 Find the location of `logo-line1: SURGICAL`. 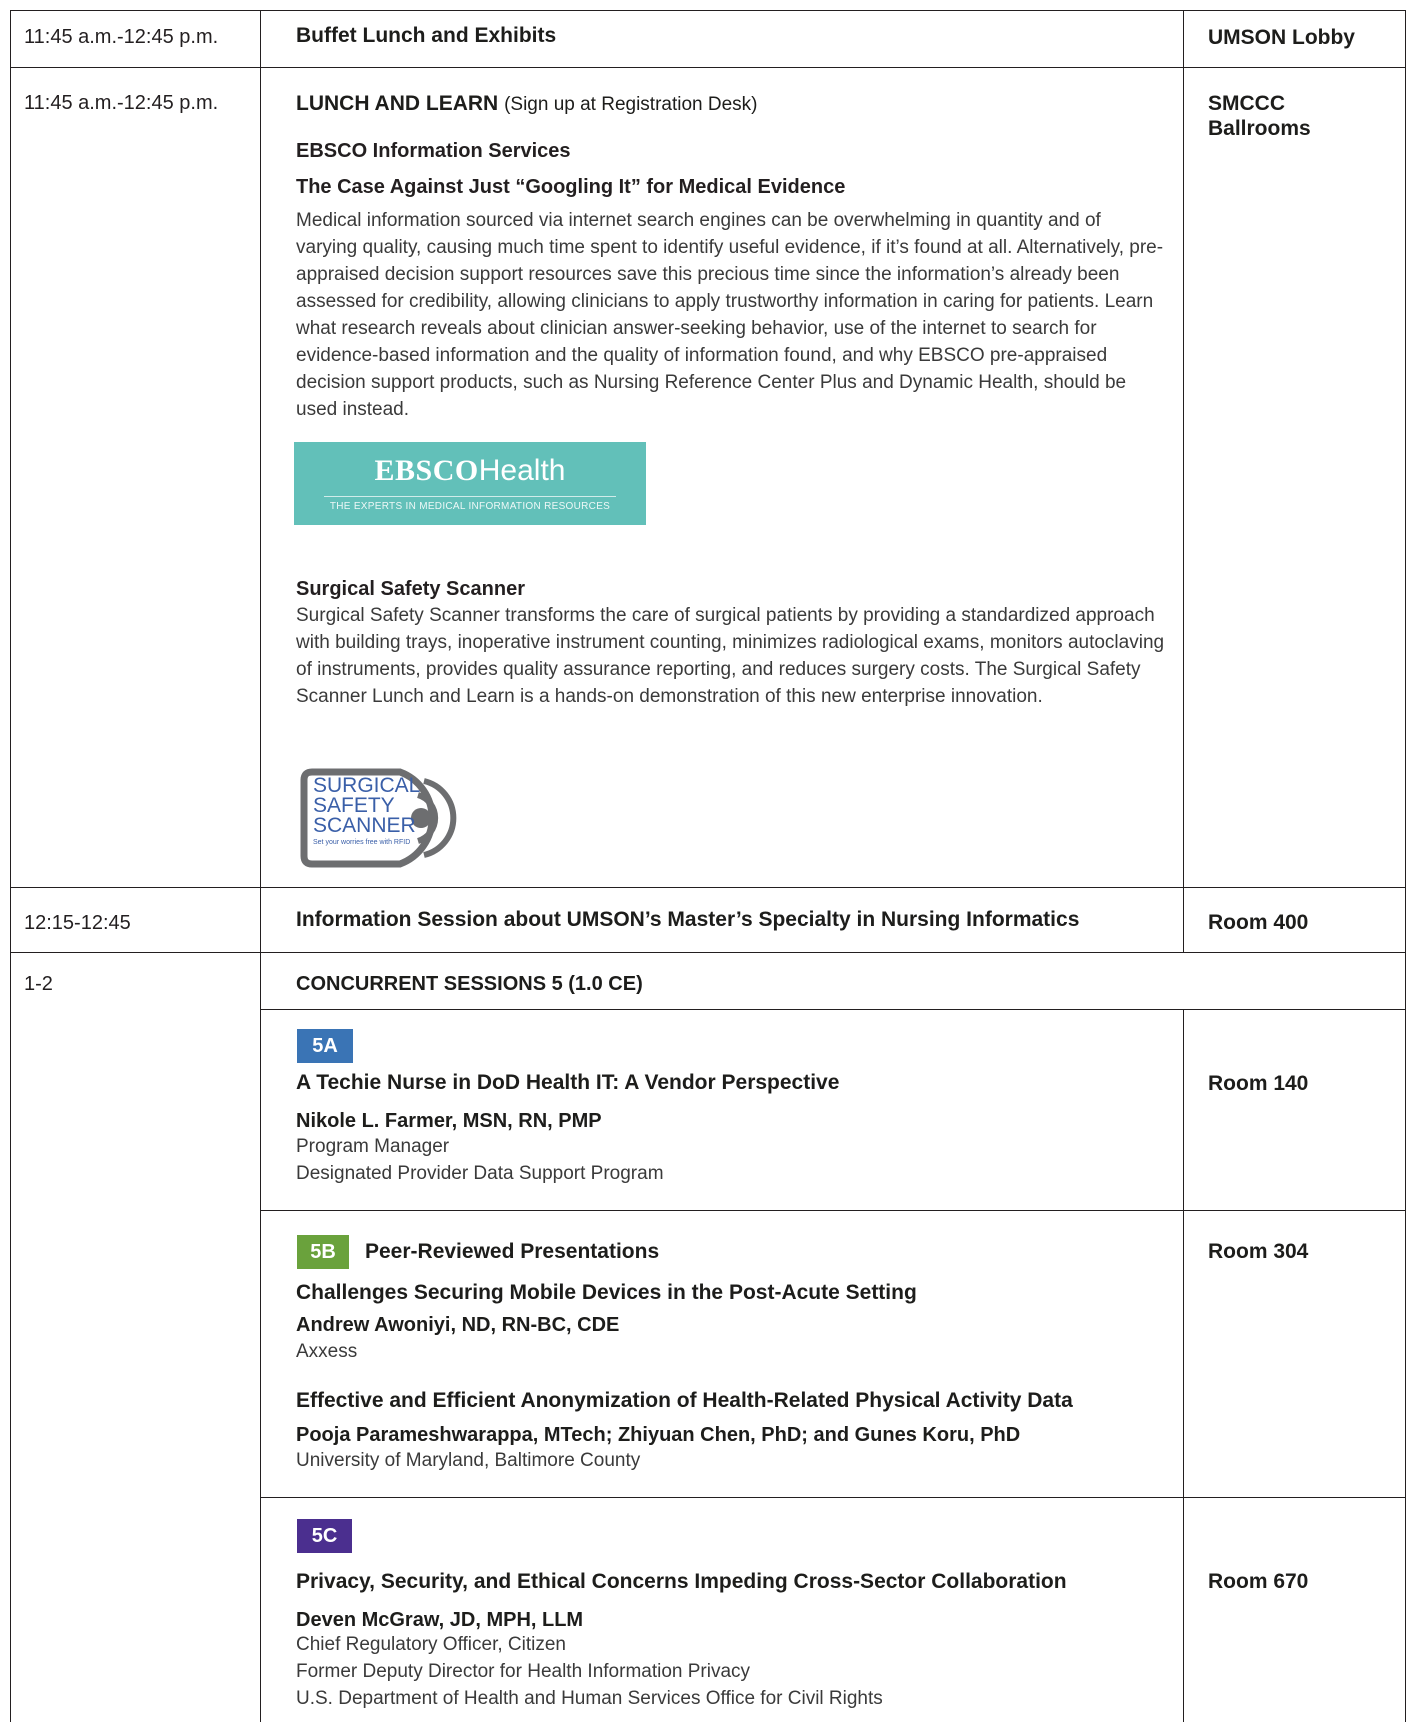

logo-line1: SURGICAL is located at coordinates (367, 785).